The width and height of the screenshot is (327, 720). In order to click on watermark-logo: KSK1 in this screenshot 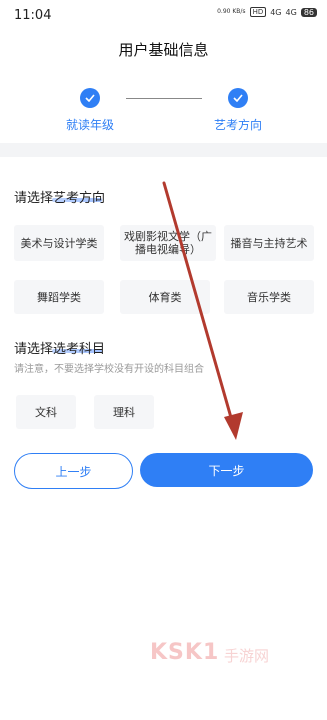, I will do `click(185, 652)`.